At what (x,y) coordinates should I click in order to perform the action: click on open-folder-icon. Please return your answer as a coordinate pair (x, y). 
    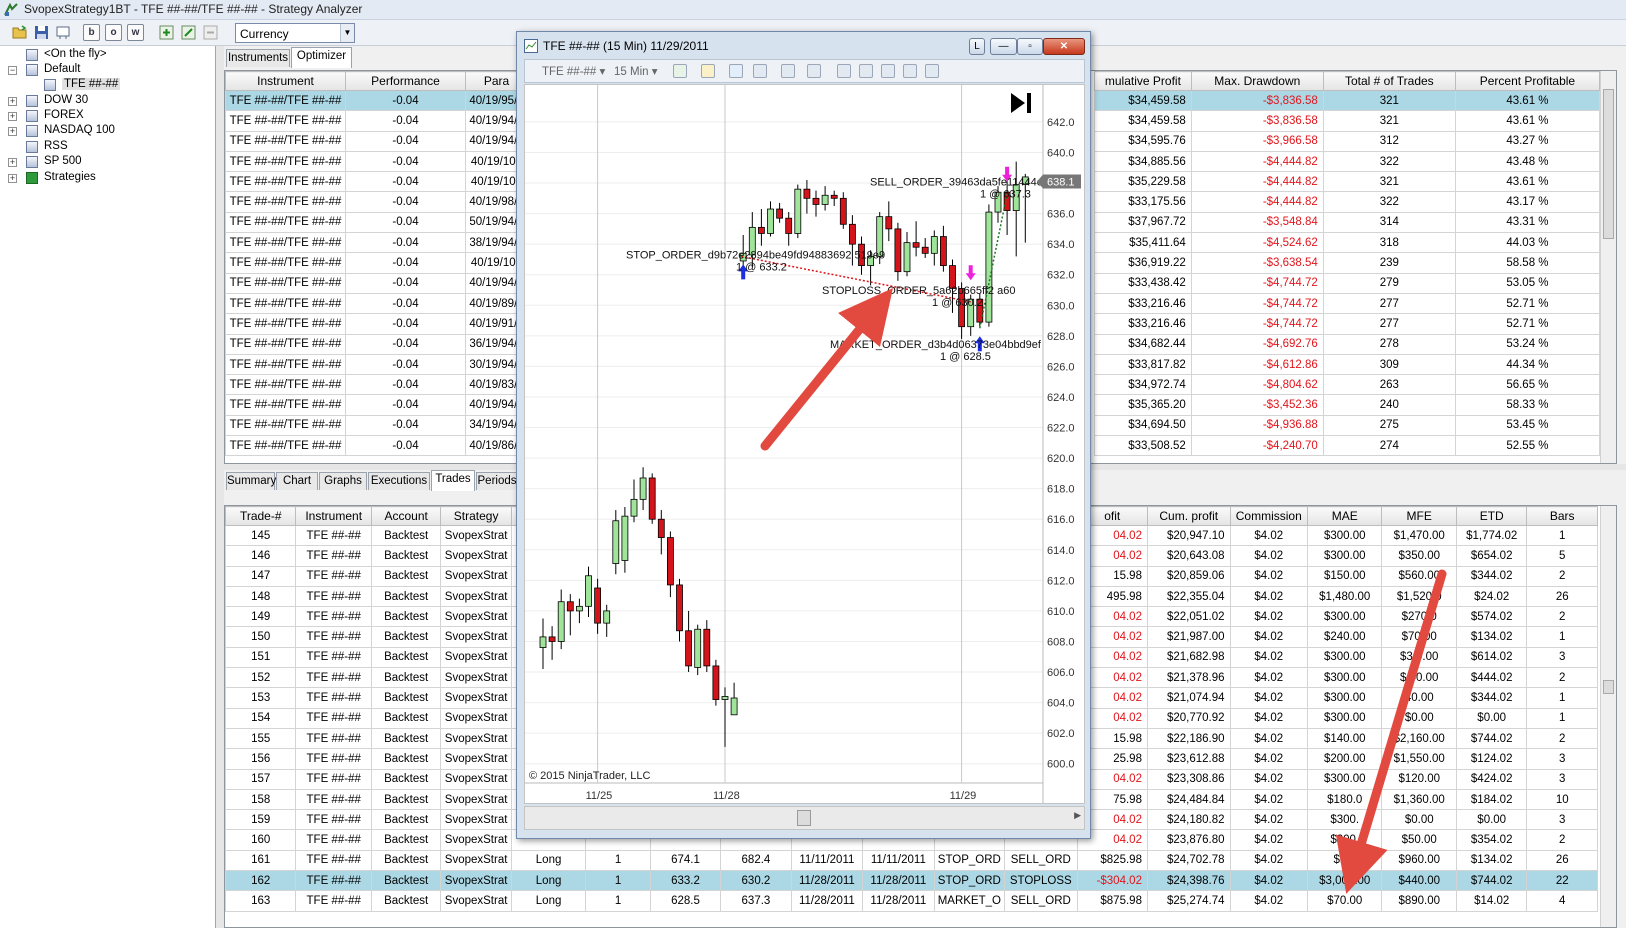
    Looking at the image, I should click on (19, 32).